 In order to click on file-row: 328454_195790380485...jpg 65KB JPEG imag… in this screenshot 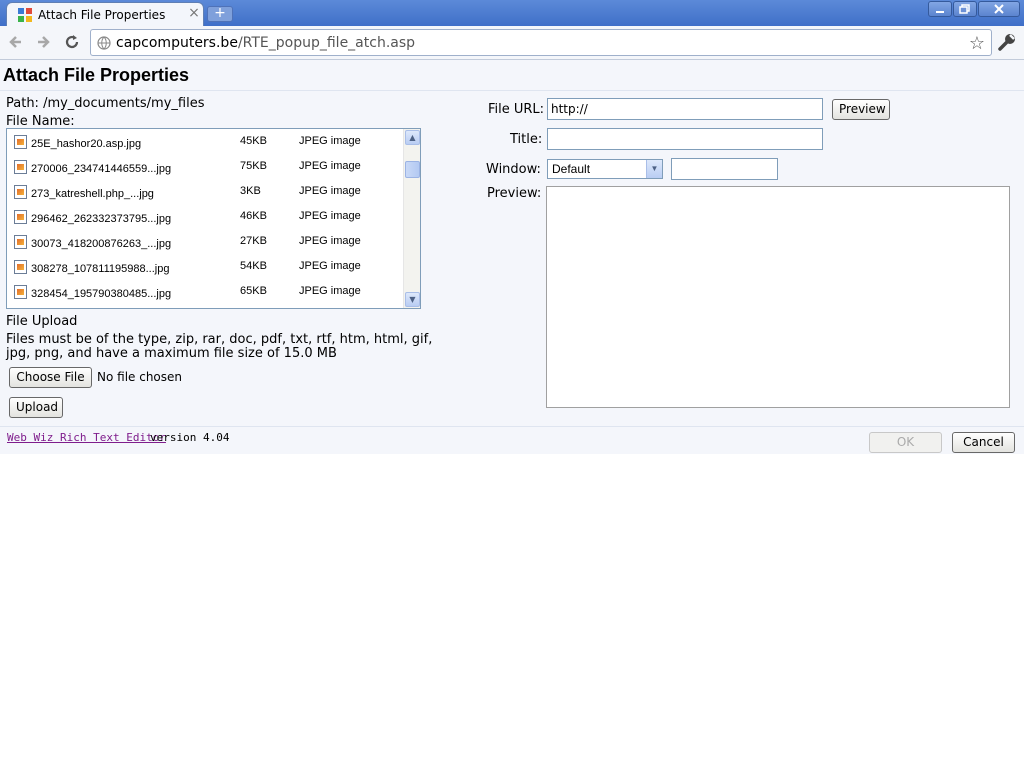, I will do `click(205, 293)`.